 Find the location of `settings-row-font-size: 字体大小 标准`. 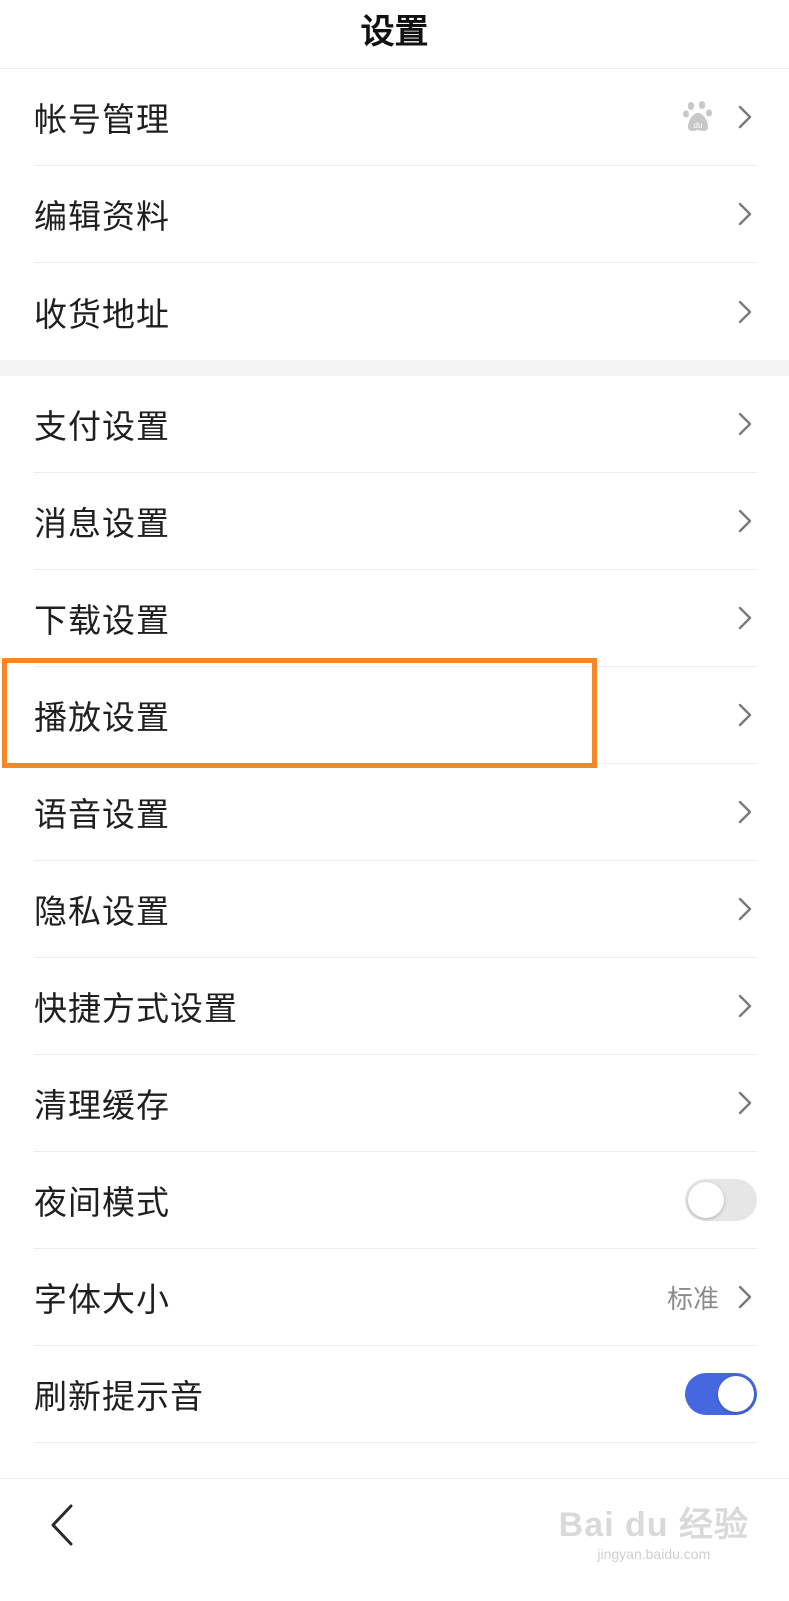

settings-row-font-size: 字体大小 标准 is located at coordinates (395, 1297).